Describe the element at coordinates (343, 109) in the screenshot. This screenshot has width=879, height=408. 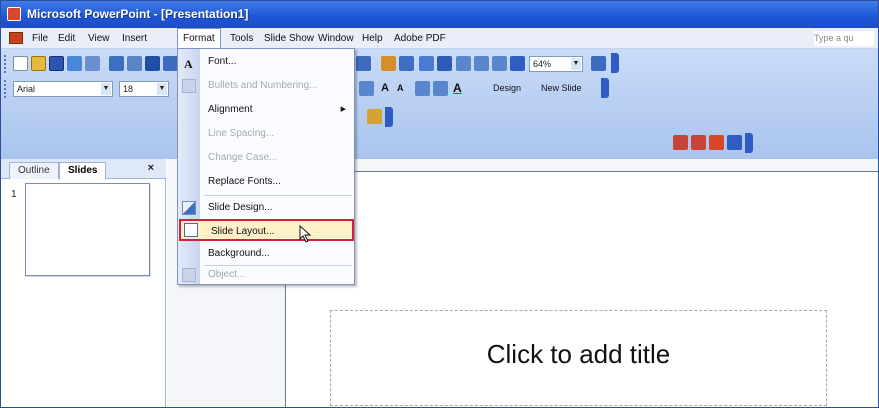
I see `submenu-arrow-icon: ▶` at that location.